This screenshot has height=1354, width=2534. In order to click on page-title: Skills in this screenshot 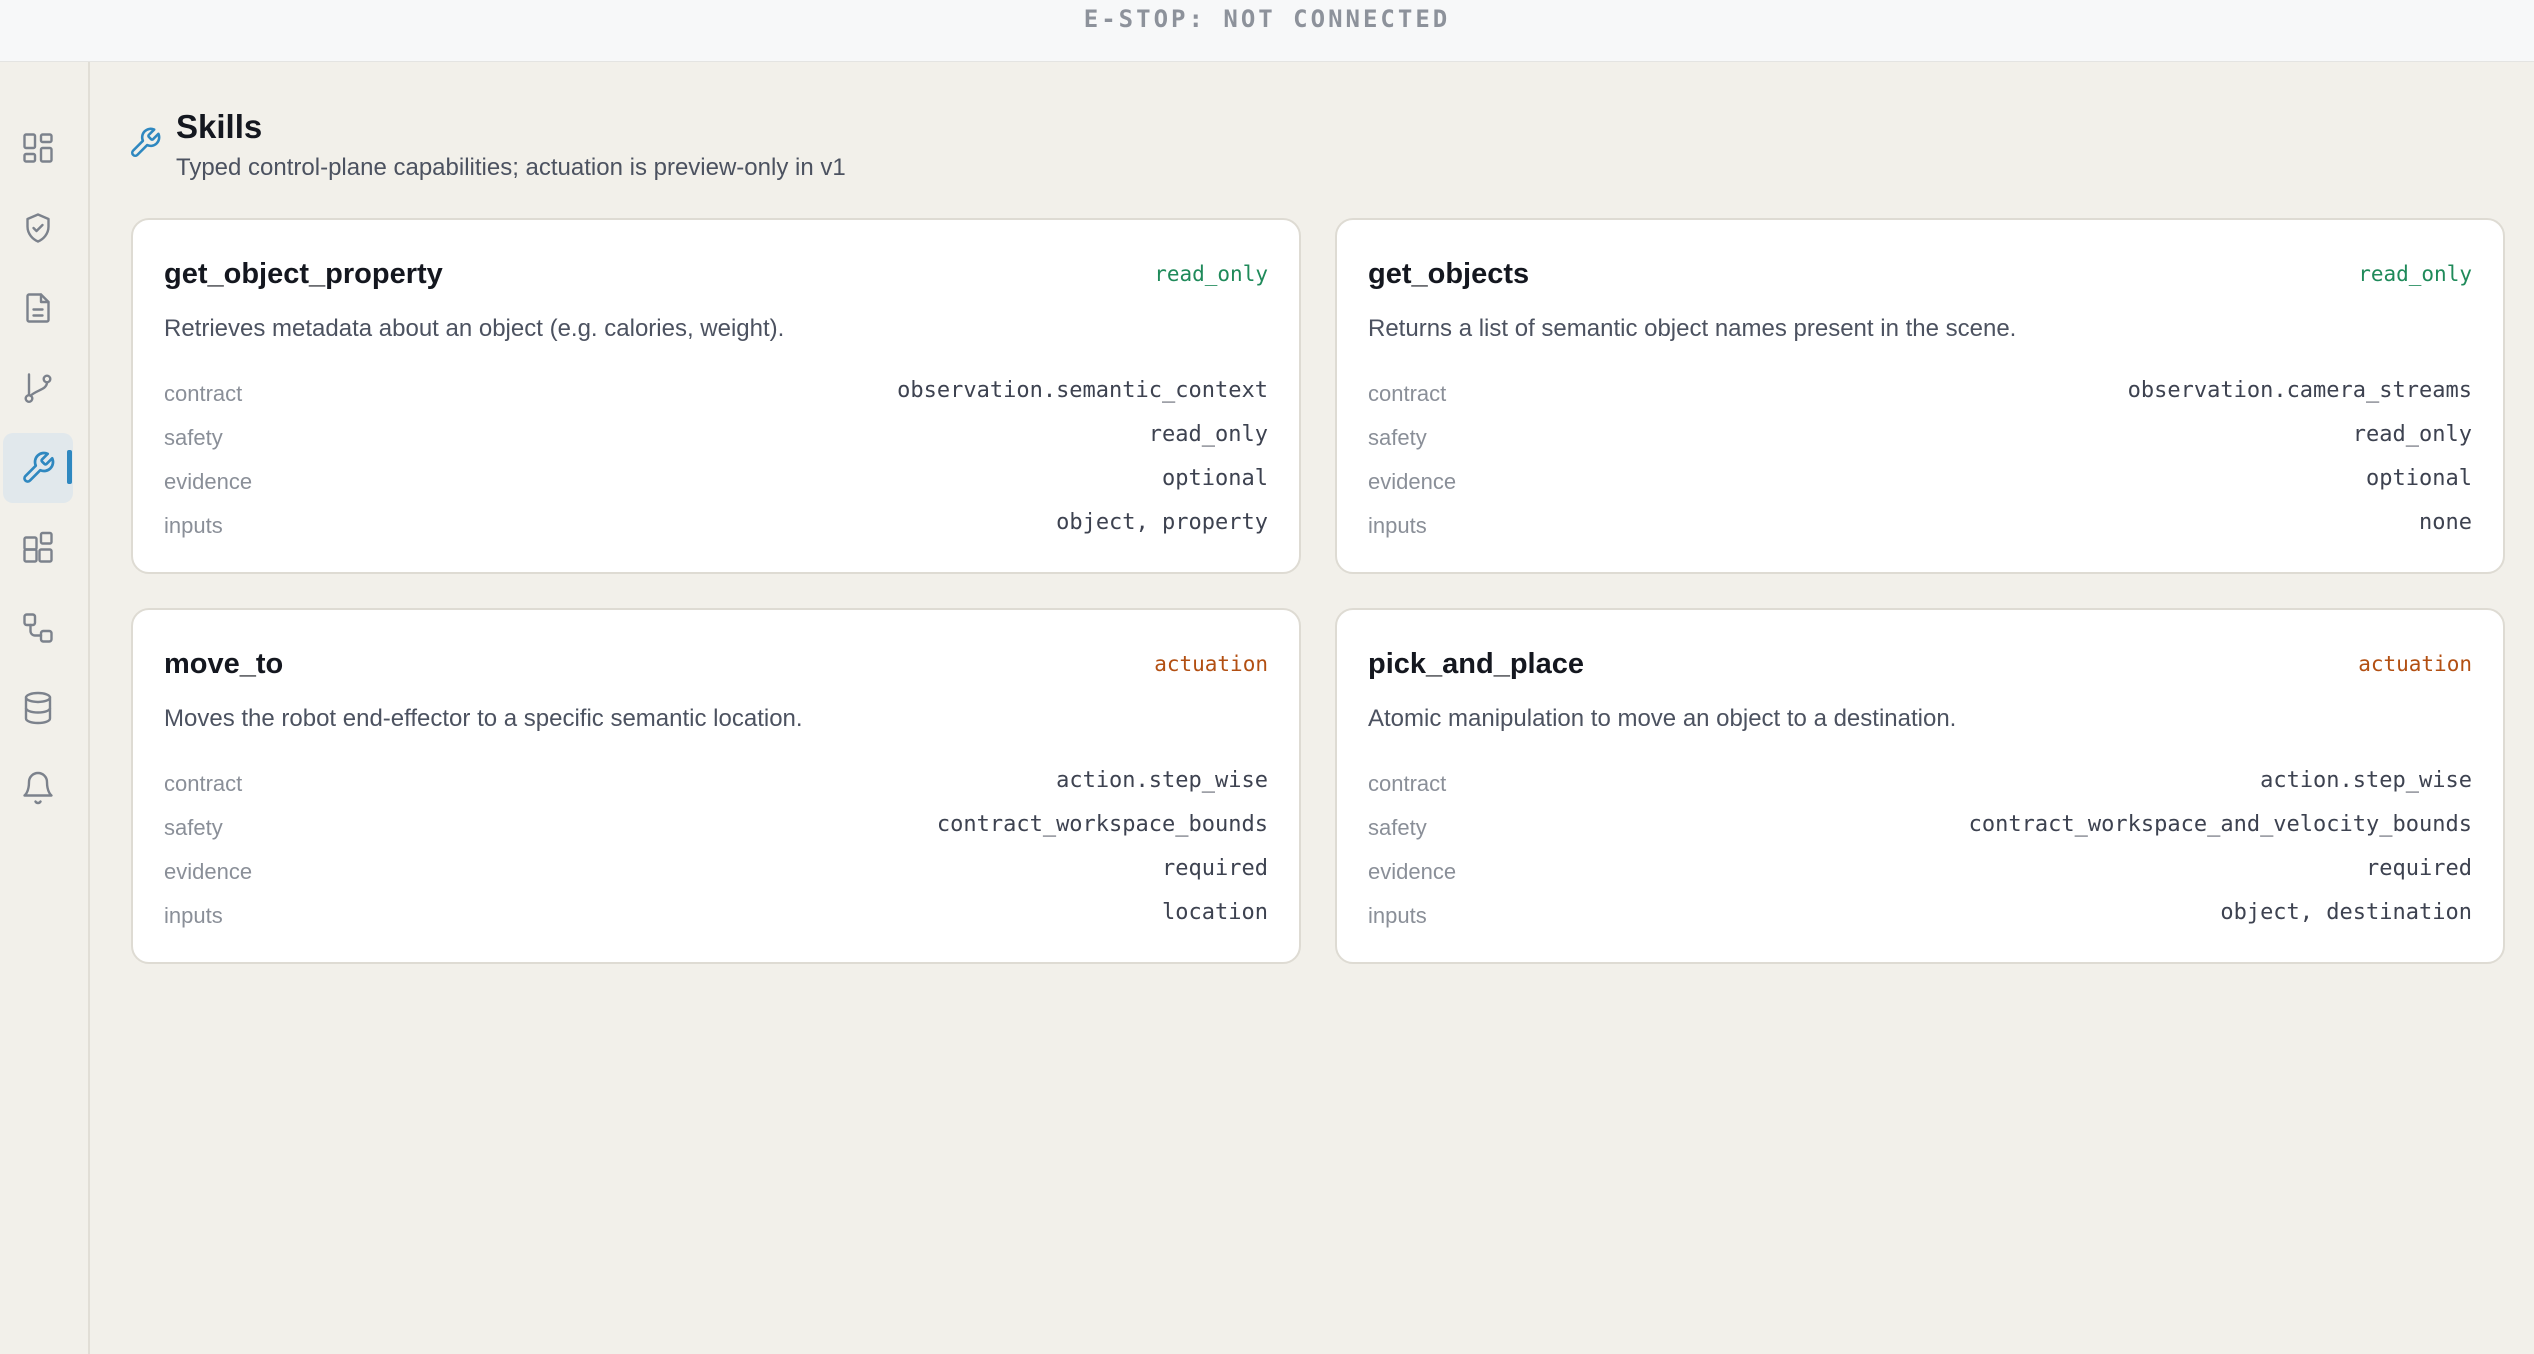, I will do `click(219, 126)`.